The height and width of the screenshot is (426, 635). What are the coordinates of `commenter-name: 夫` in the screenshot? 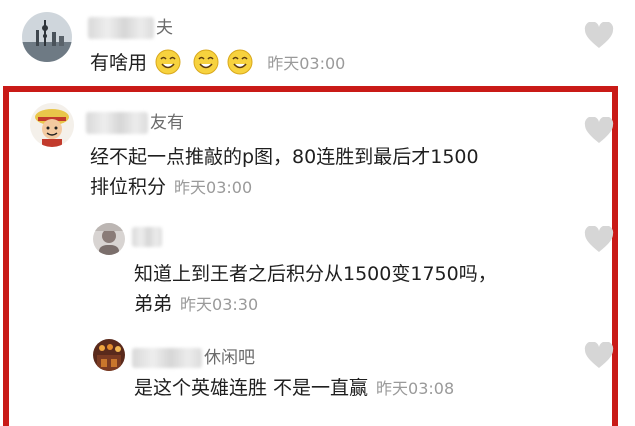 It's located at (130, 26).